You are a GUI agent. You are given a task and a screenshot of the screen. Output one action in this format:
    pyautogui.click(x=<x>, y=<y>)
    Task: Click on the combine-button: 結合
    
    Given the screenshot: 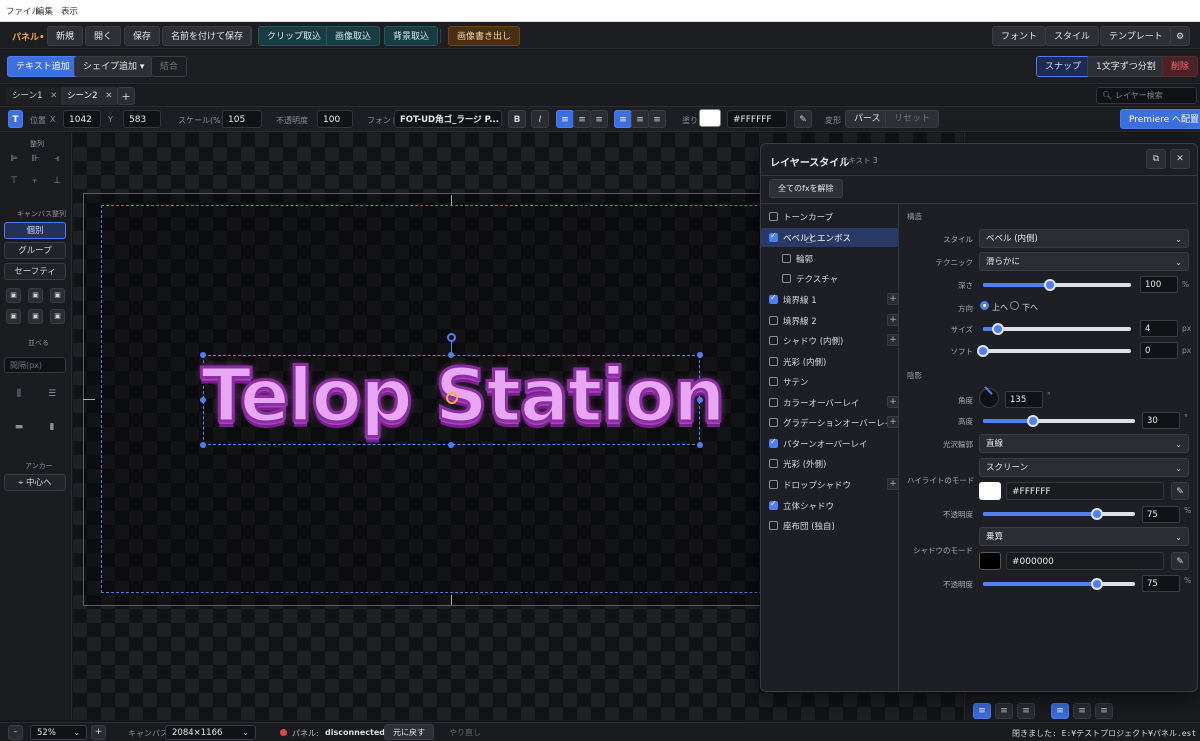 What is the action you would take?
    pyautogui.click(x=169, y=66)
    